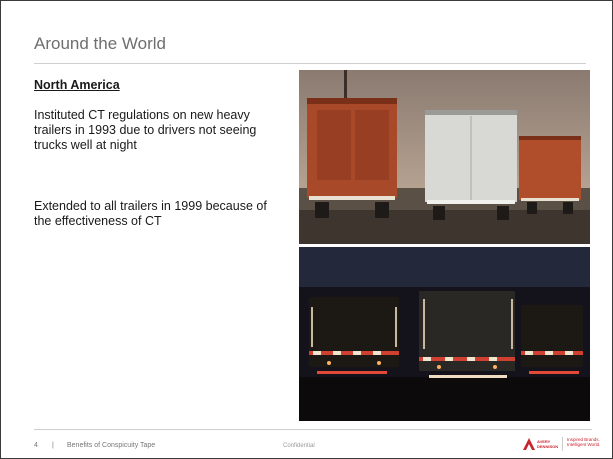 This screenshot has width=613, height=459. Describe the element at coordinates (547, 446) in the screenshot. I see `svg-text: DENNISON` at that location.